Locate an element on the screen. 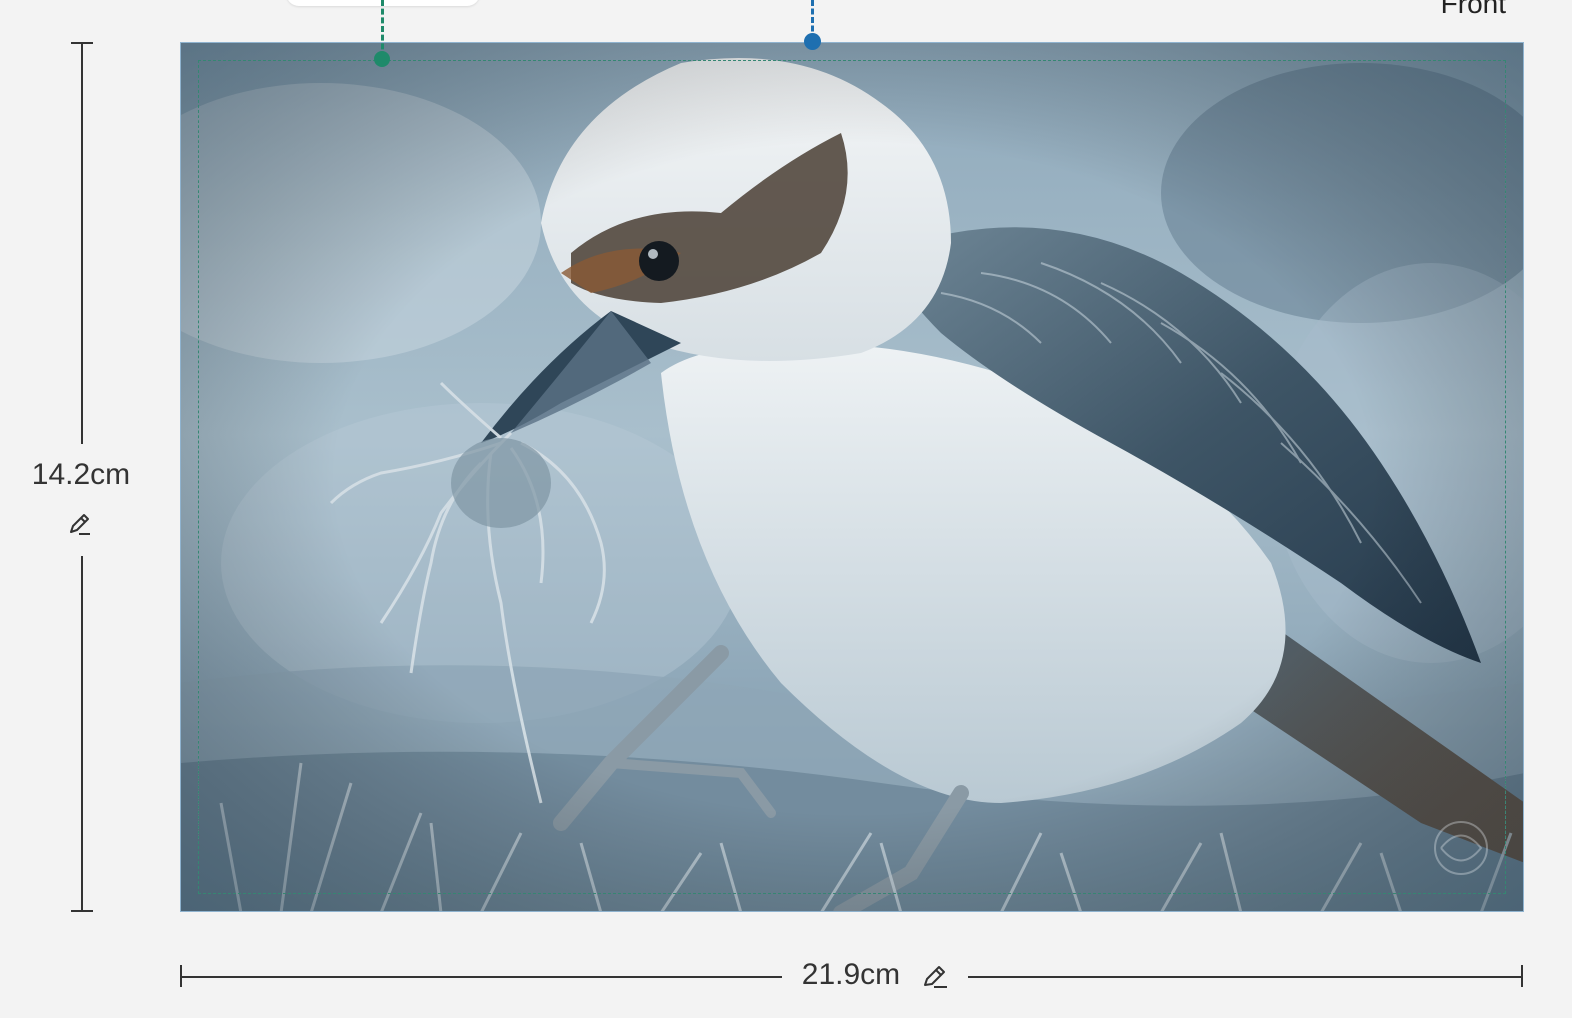 Image resolution: width=1572 pixels, height=1024 pixels. trim-callout-marker is located at coordinates (812, 41).